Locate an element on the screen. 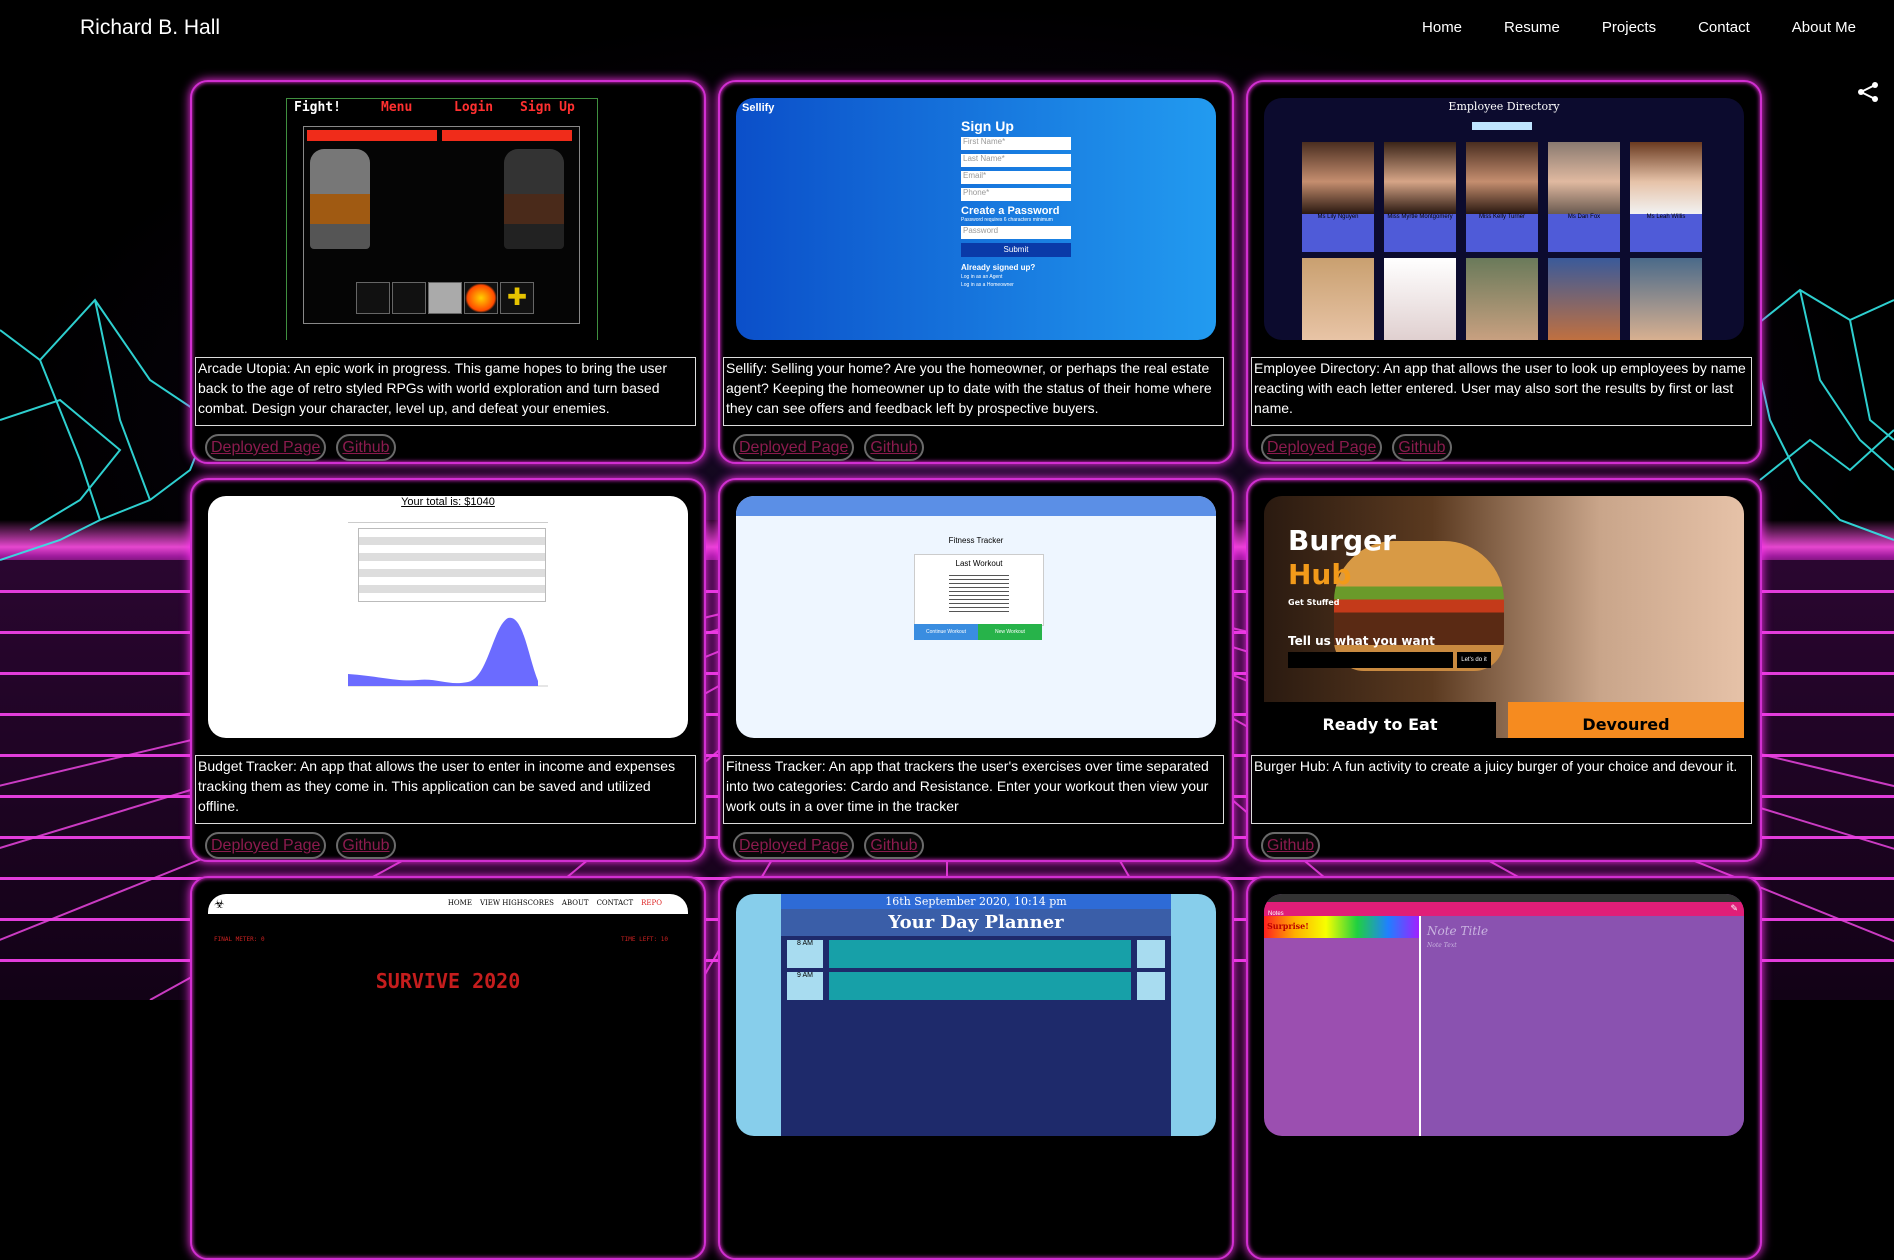 This screenshot has height=1260, width=1894. brand-name: Richard B. Hall is located at coordinates (150, 28).